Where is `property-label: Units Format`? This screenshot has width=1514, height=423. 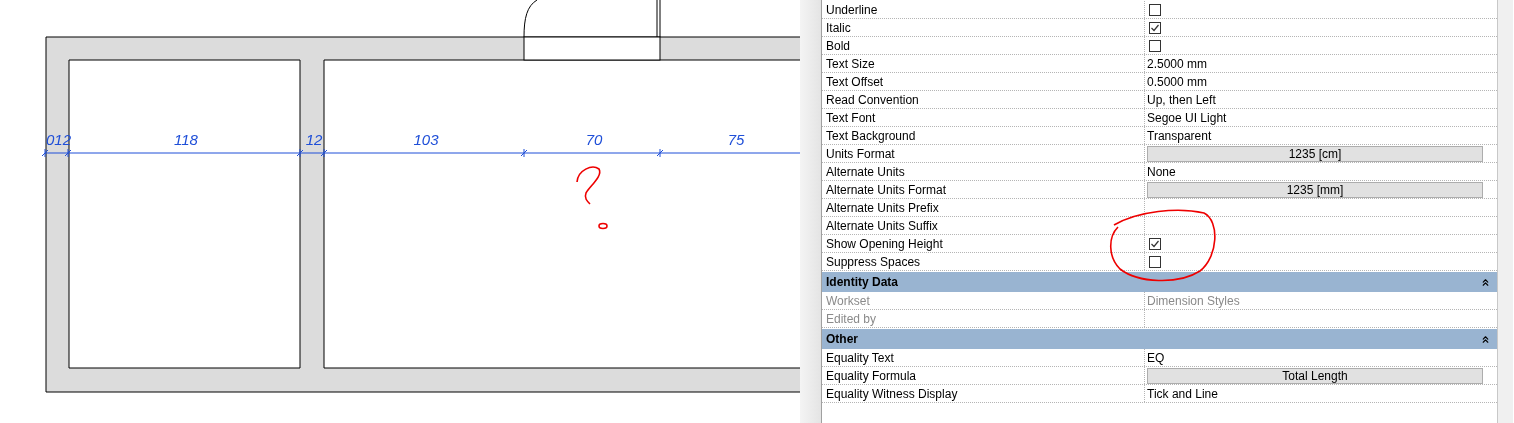
property-label: Units Format is located at coordinates (860, 154).